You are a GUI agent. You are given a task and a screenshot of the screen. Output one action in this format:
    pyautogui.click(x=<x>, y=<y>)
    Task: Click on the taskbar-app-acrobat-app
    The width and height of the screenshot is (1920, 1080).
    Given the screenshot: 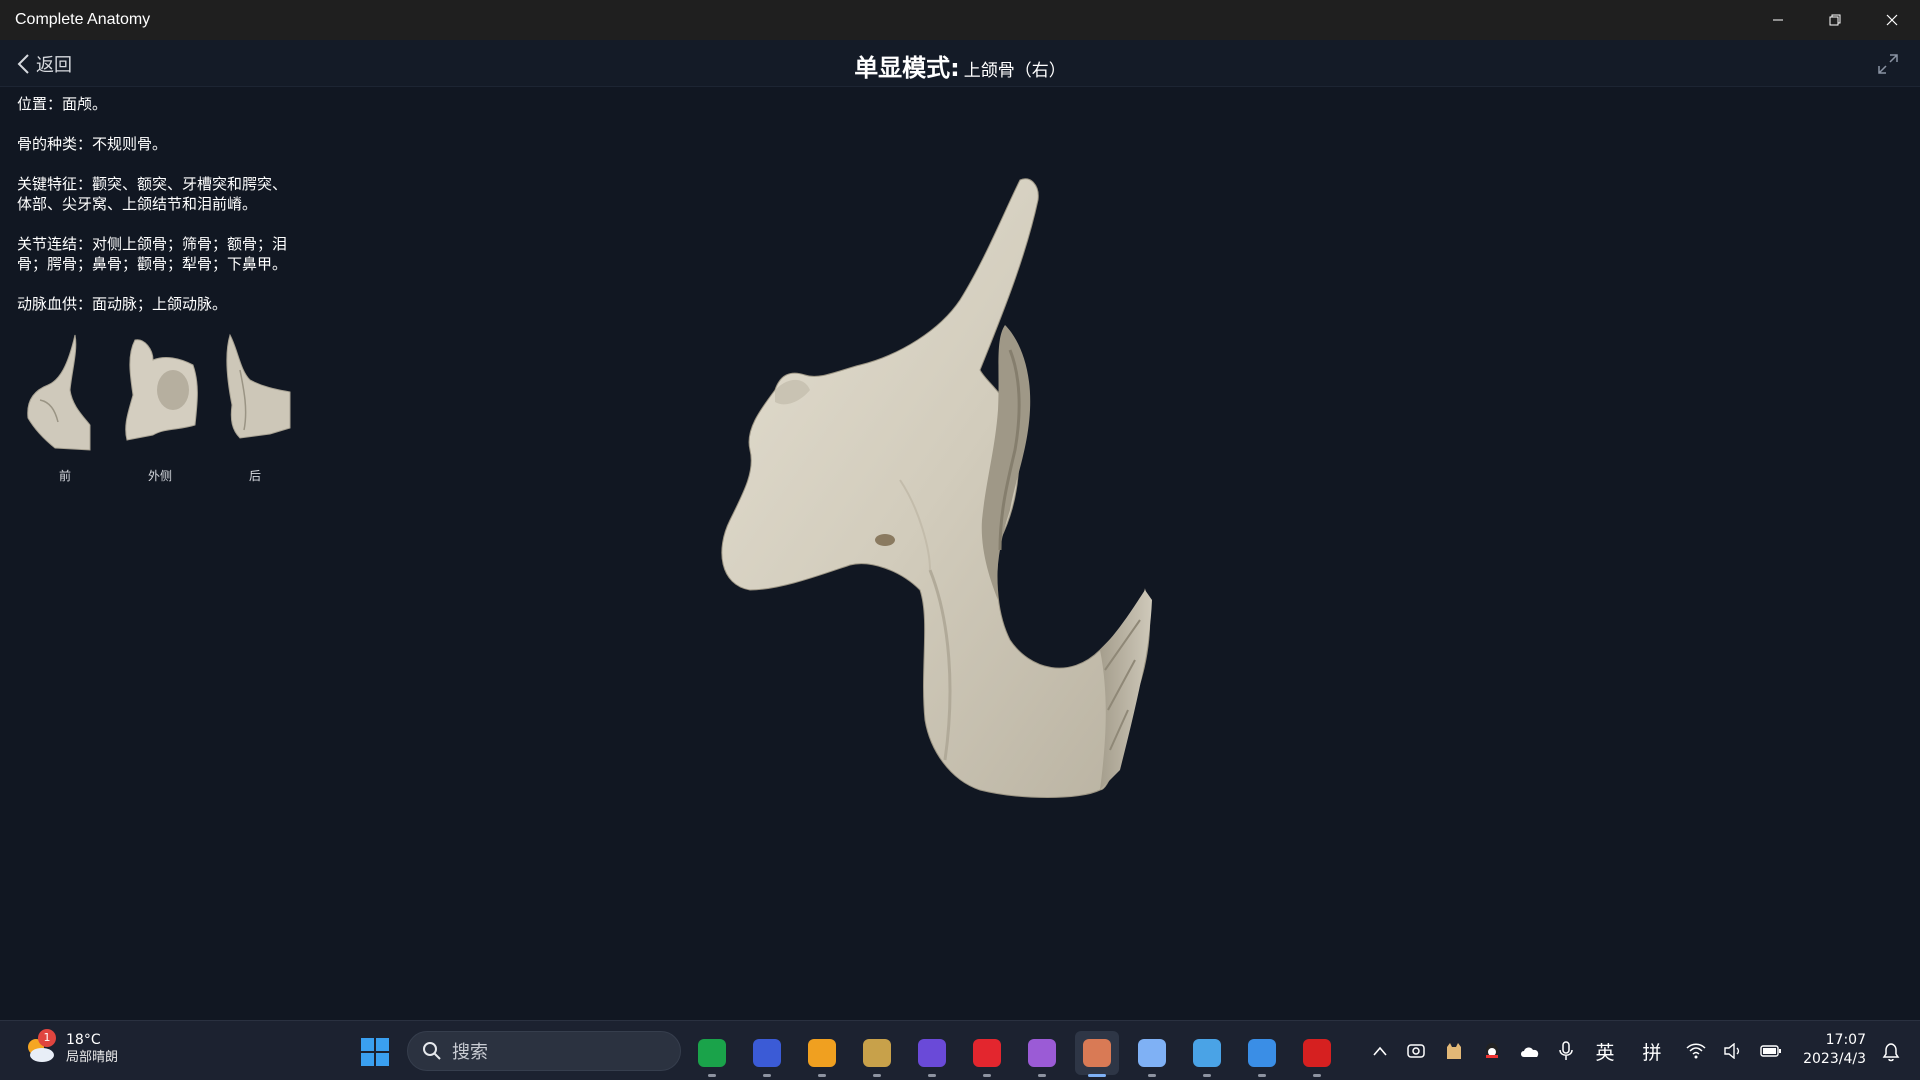 What is the action you would take?
    pyautogui.click(x=1317, y=1054)
    